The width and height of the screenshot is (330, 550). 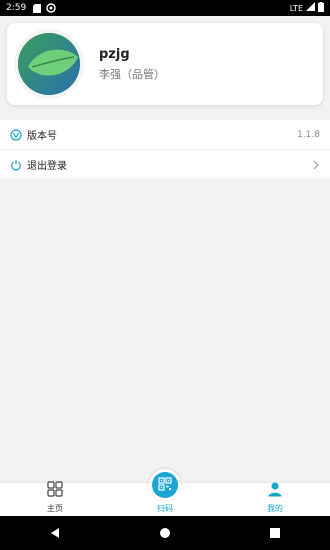 I want to click on home-icon, so click(x=165, y=533).